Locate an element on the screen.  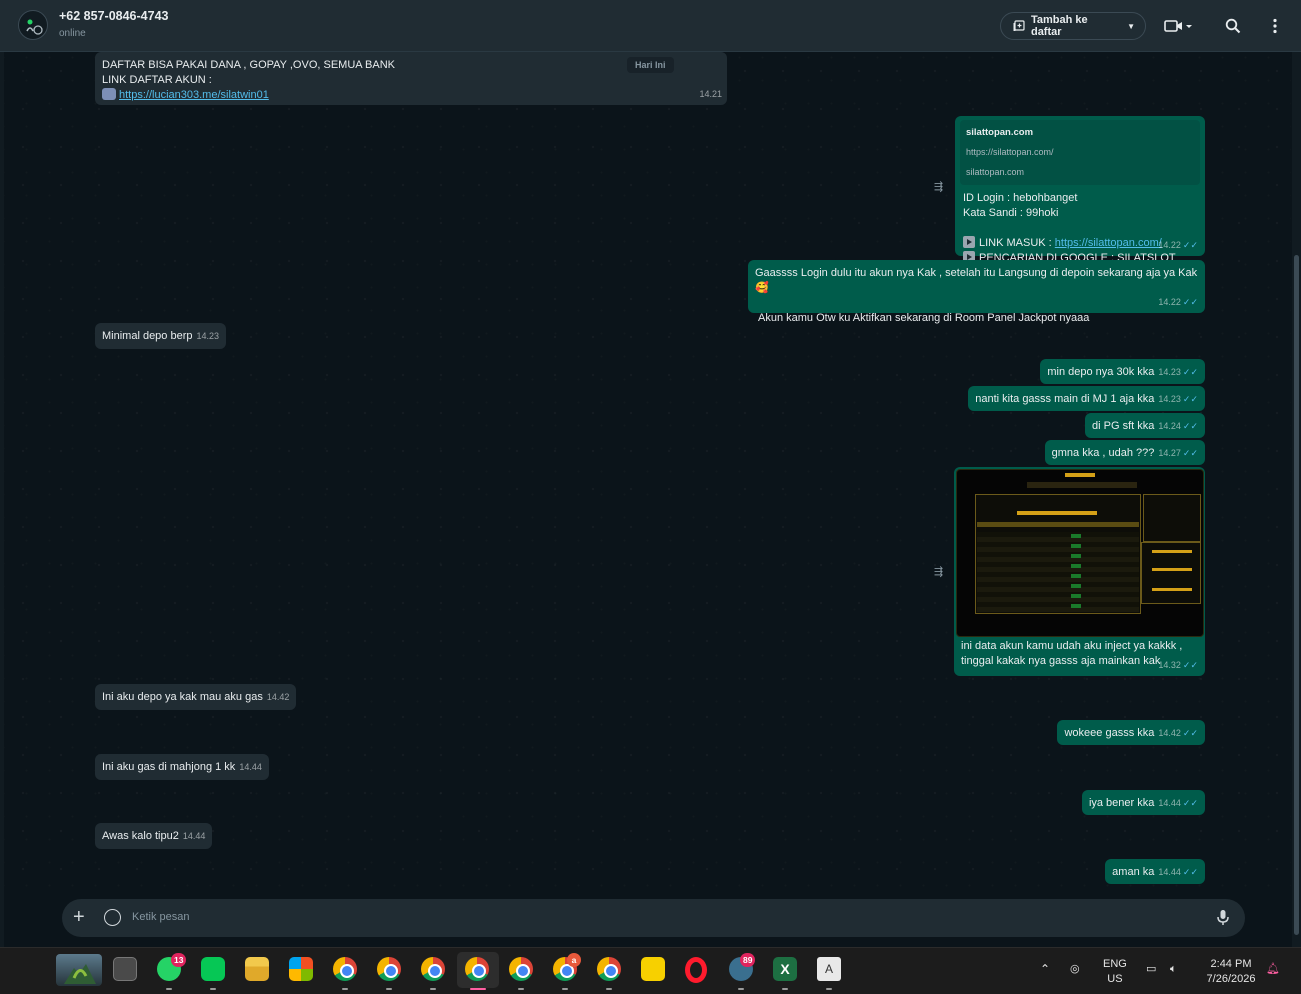
preview-host: silattopan.com is located at coordinates (995, 172).